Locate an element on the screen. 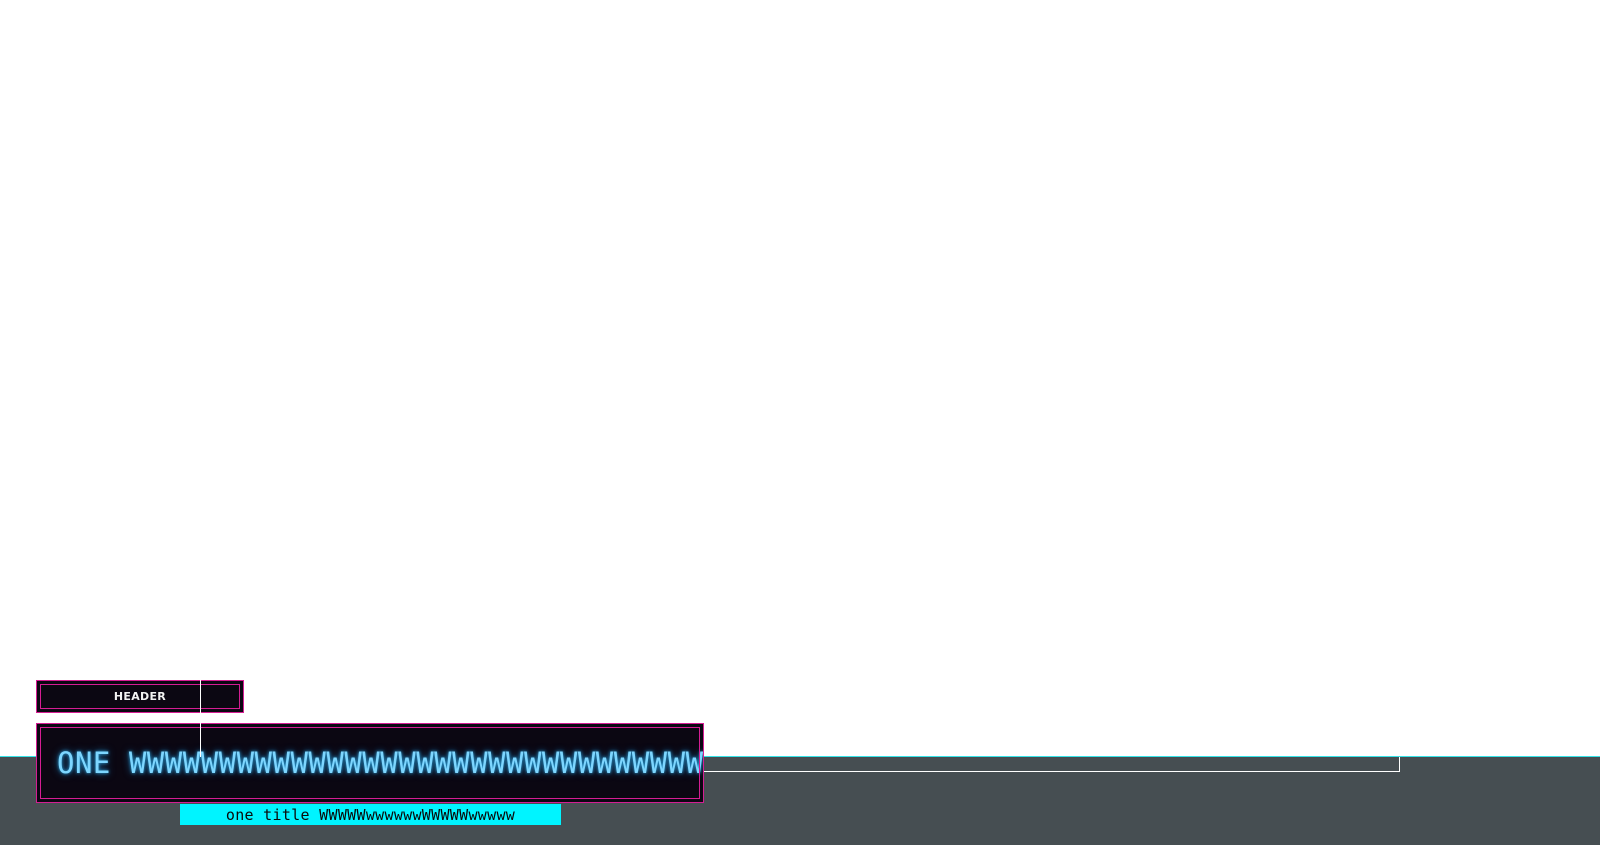 This screenshot has height=845, width=1600. title-text: ONE WWWWWWWWWWWWWWWWWWWWWWWWWWWWWWWW is located at coordinates (380, 763).